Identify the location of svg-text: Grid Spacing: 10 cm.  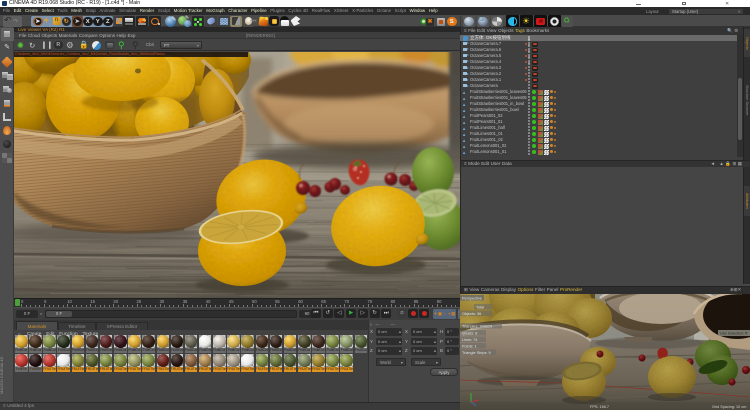
(729, 407).